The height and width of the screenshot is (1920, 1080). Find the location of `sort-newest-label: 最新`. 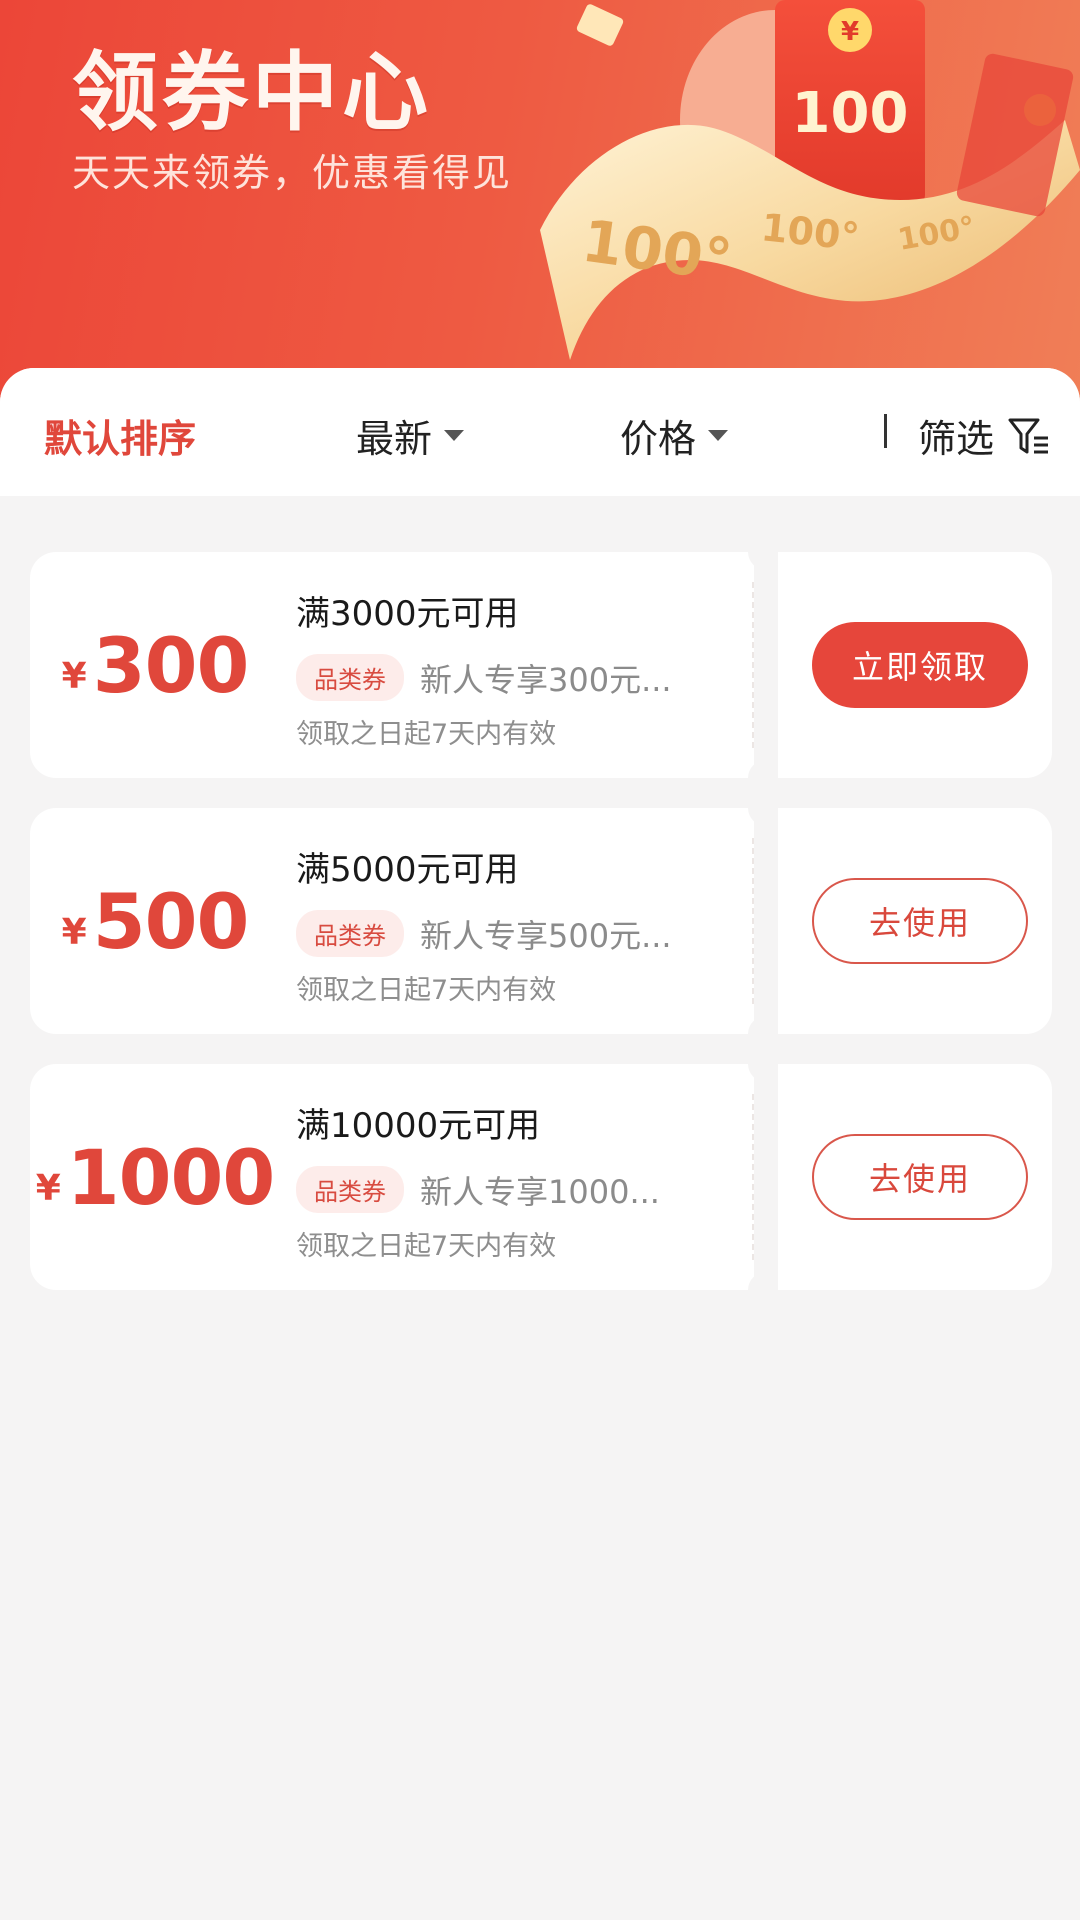

sort-newest-label: 最新 is located at coordinates (394, 439).